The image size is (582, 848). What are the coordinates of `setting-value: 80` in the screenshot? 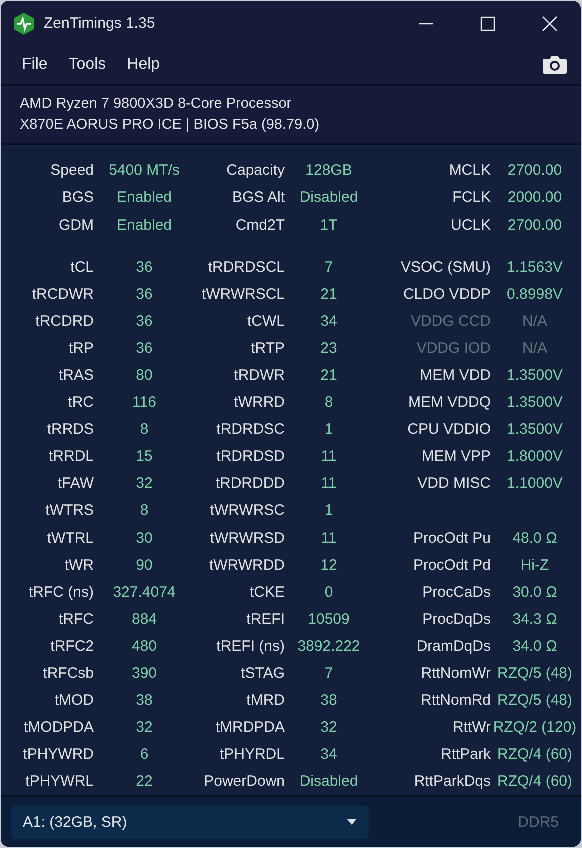 It's located at (144, 375).